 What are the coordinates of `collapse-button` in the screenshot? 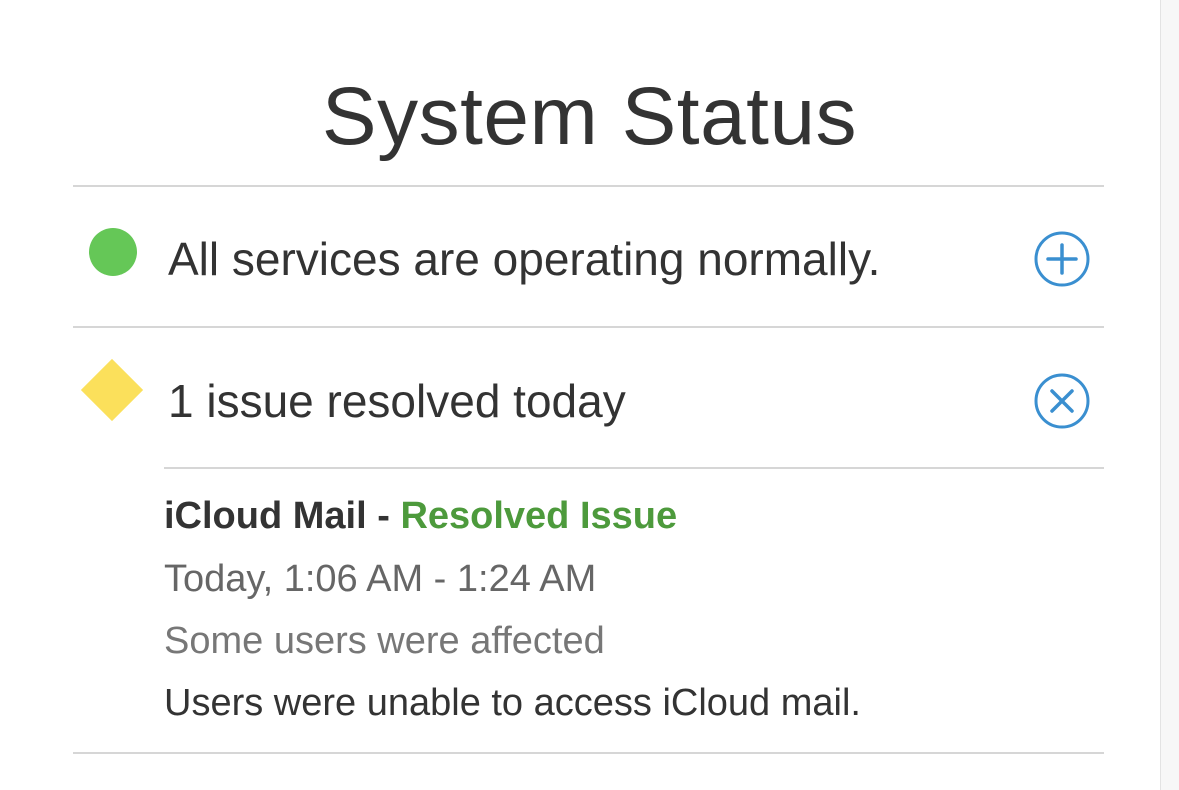 It's located at (1062, 401).